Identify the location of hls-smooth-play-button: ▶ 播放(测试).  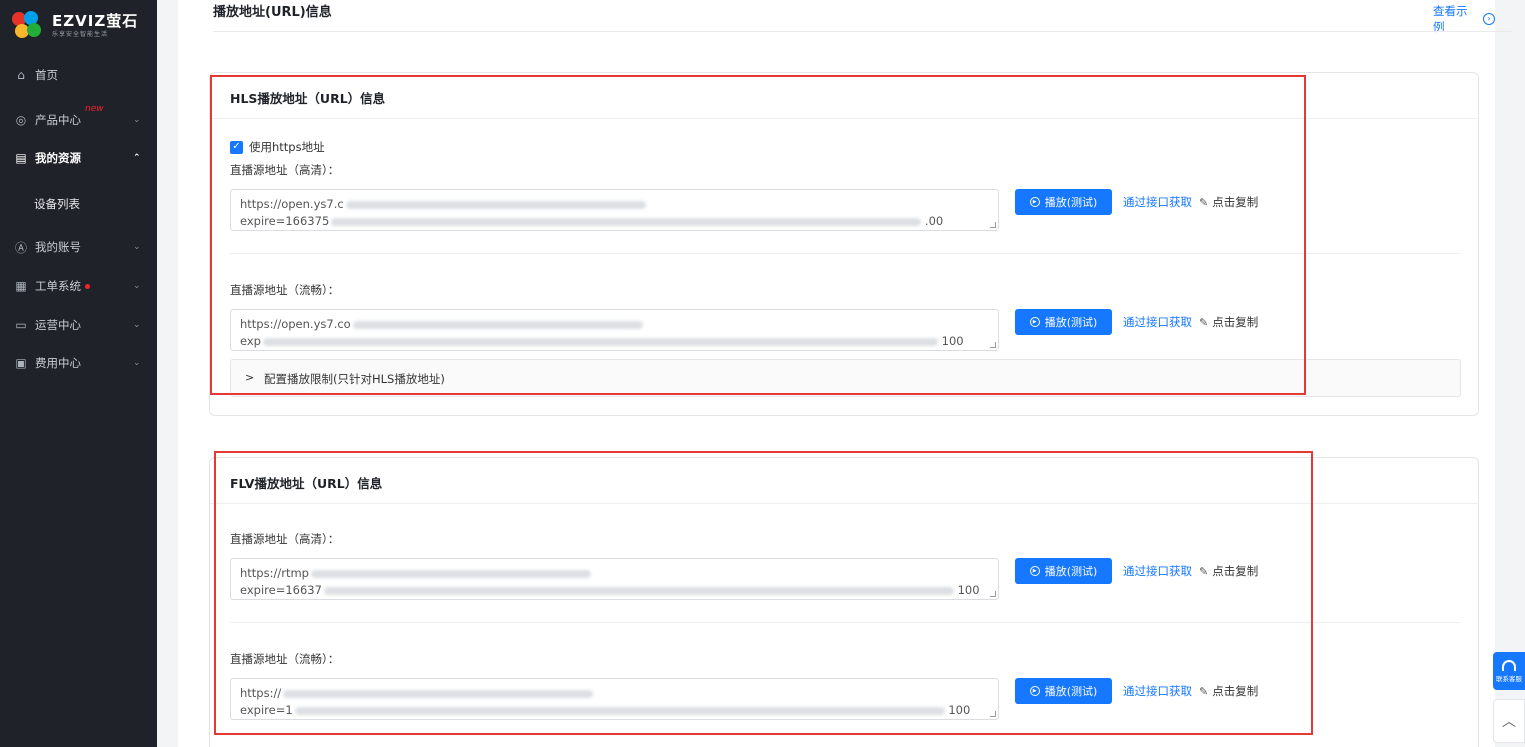
(1063, 322).